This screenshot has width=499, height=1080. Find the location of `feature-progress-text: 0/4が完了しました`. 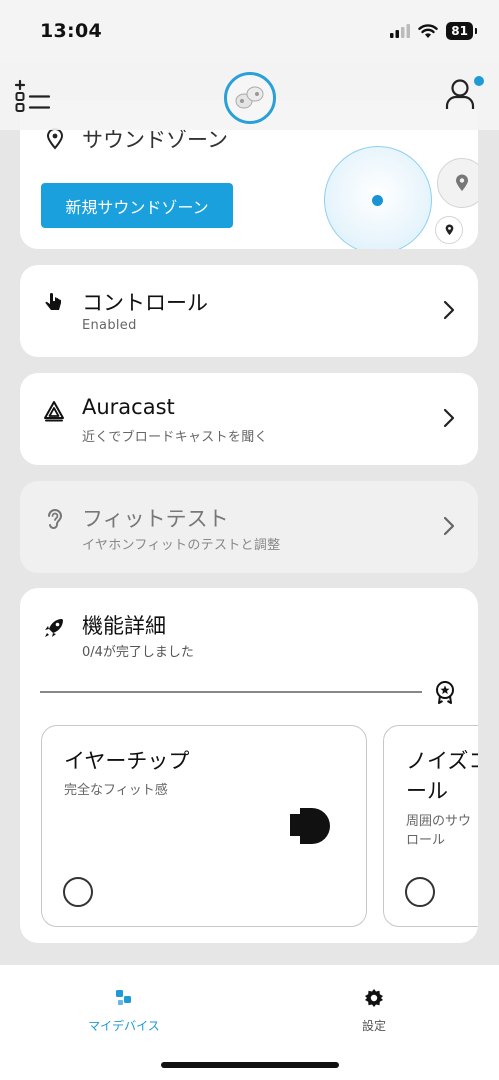

feature-progress-text: 0/4が完了しました is located at coordinates (138, 652).